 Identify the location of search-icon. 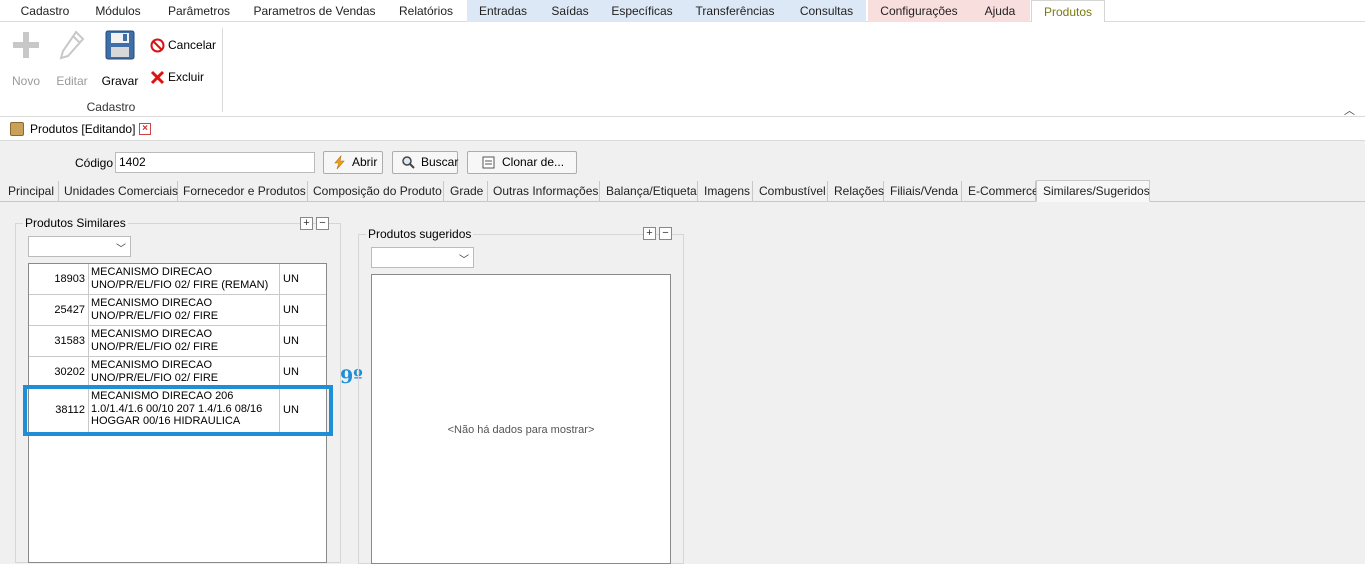
(408, 162).